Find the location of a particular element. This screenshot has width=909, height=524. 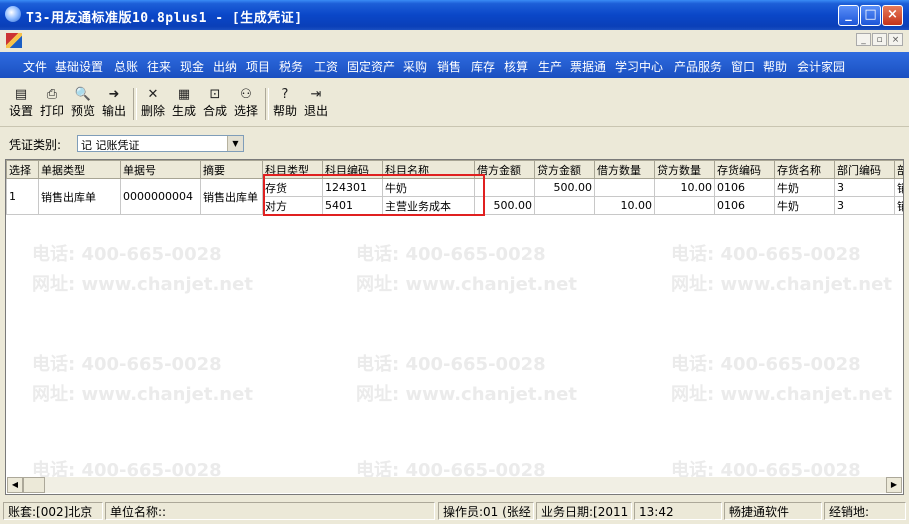

column-header: 摘要 is located at coordinates (231, 169).